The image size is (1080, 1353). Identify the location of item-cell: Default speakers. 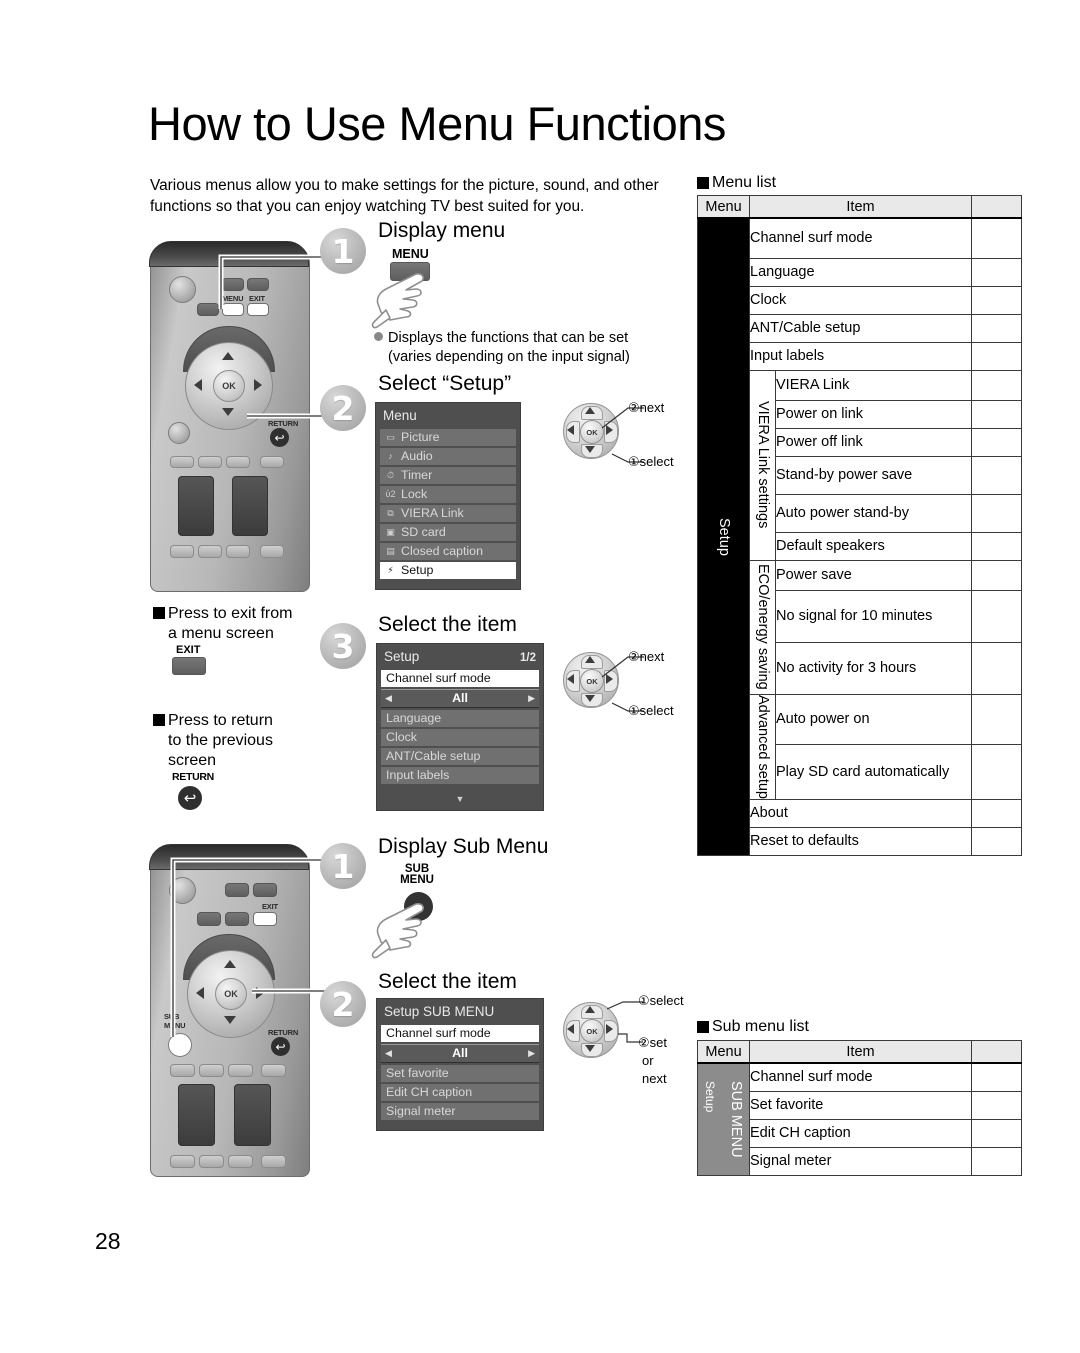
(873, 546).